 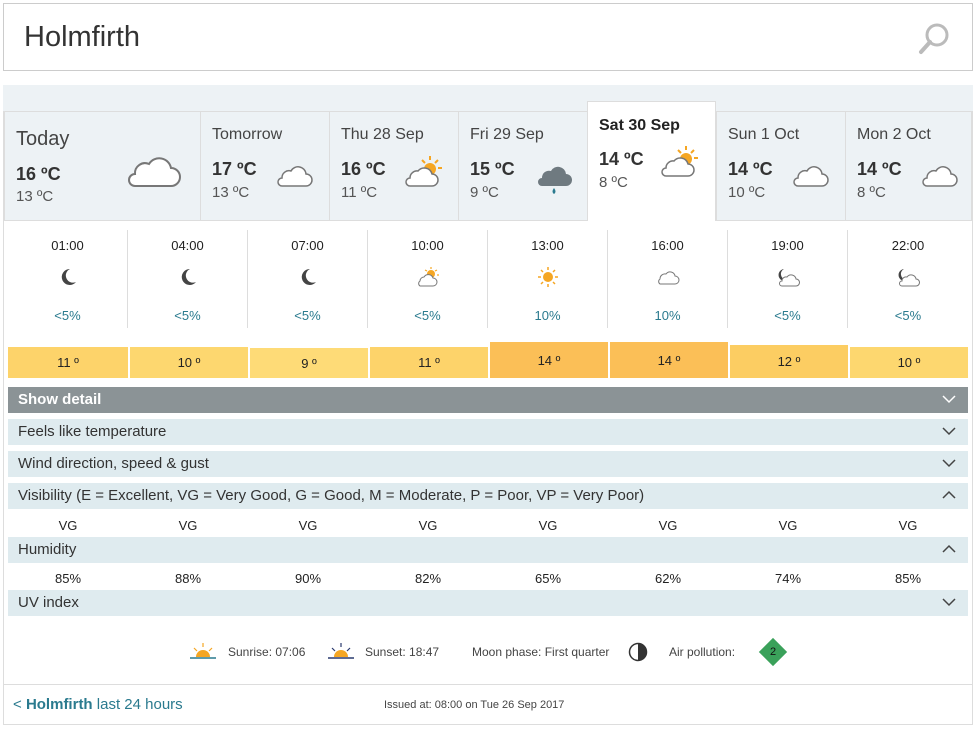 What do you see at coordinates (488, 464) in the screenshot?
I see `wind-row: Wind direction, speed & gust` at bounding box center [488, 464].